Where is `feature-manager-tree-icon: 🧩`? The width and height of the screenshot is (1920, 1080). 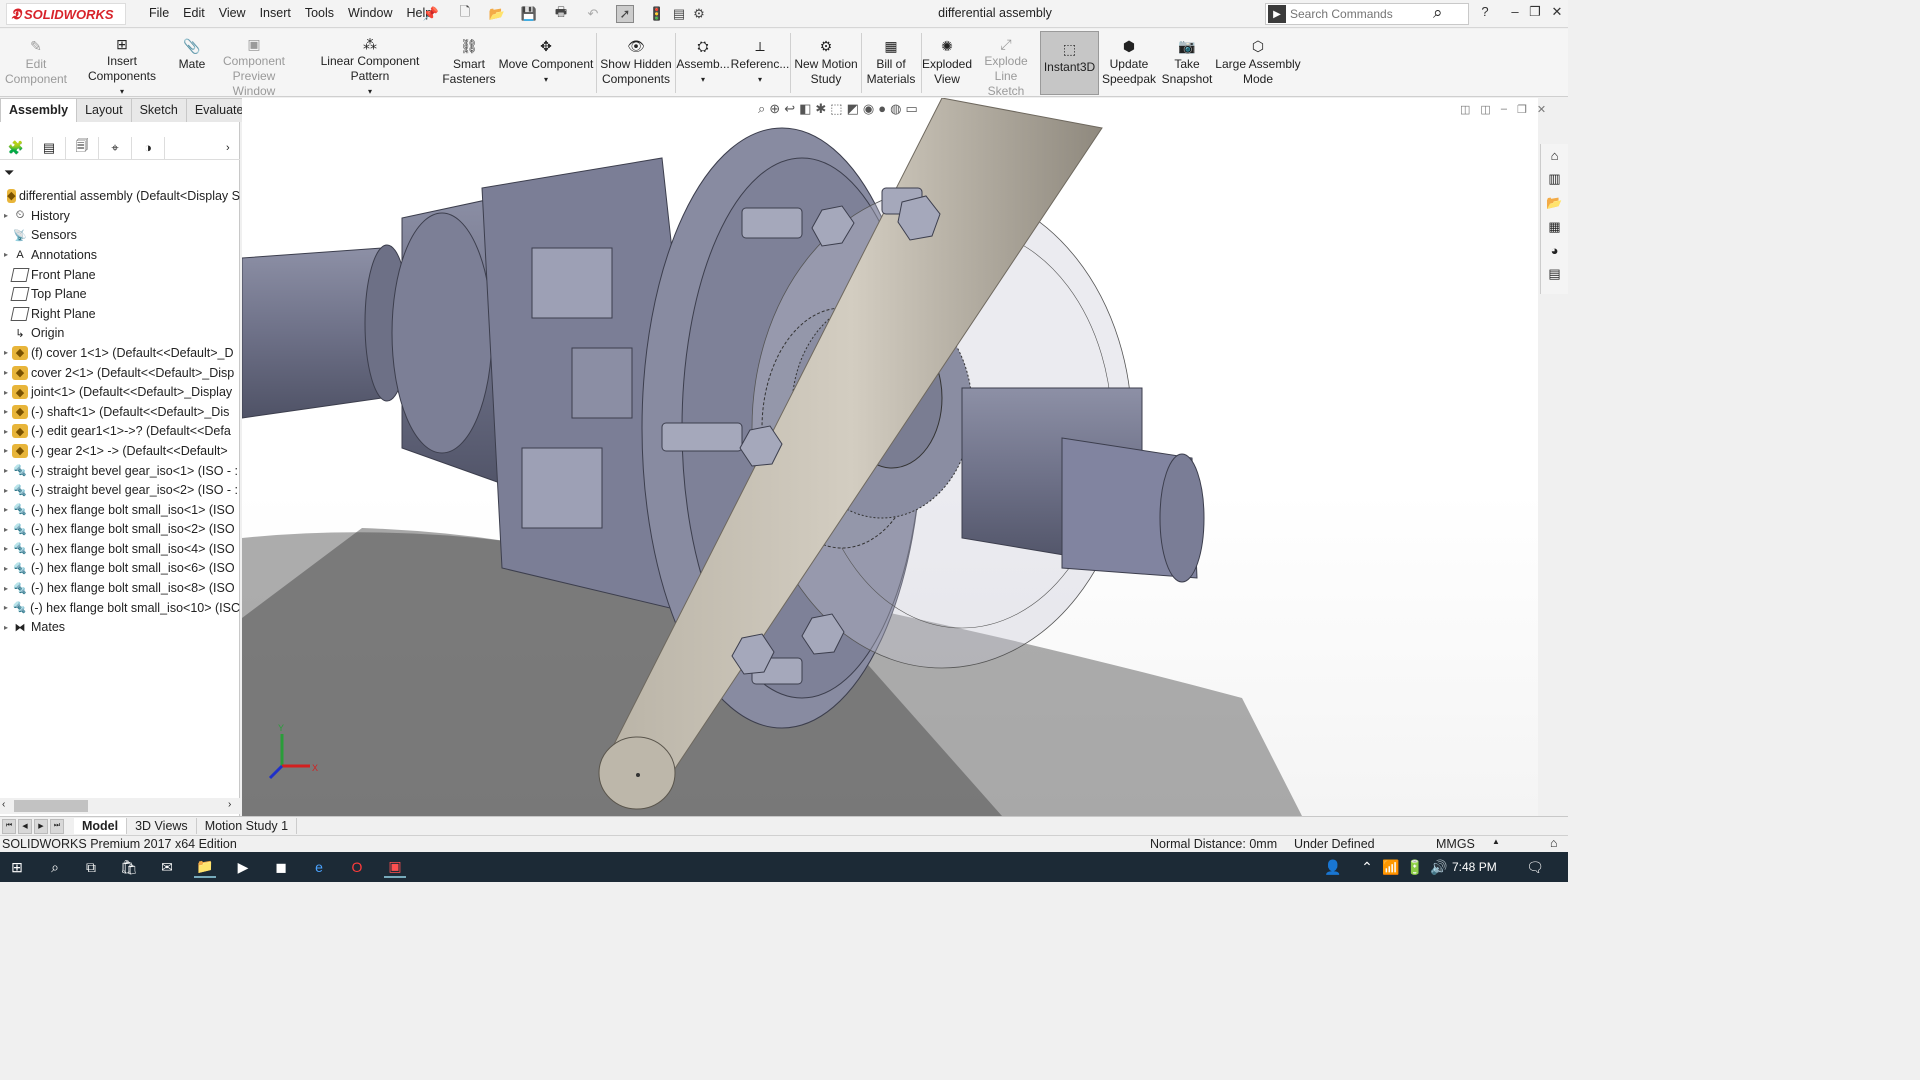
feature-manager-tree-icon: 🧩 is located at coordinates (16, 147).